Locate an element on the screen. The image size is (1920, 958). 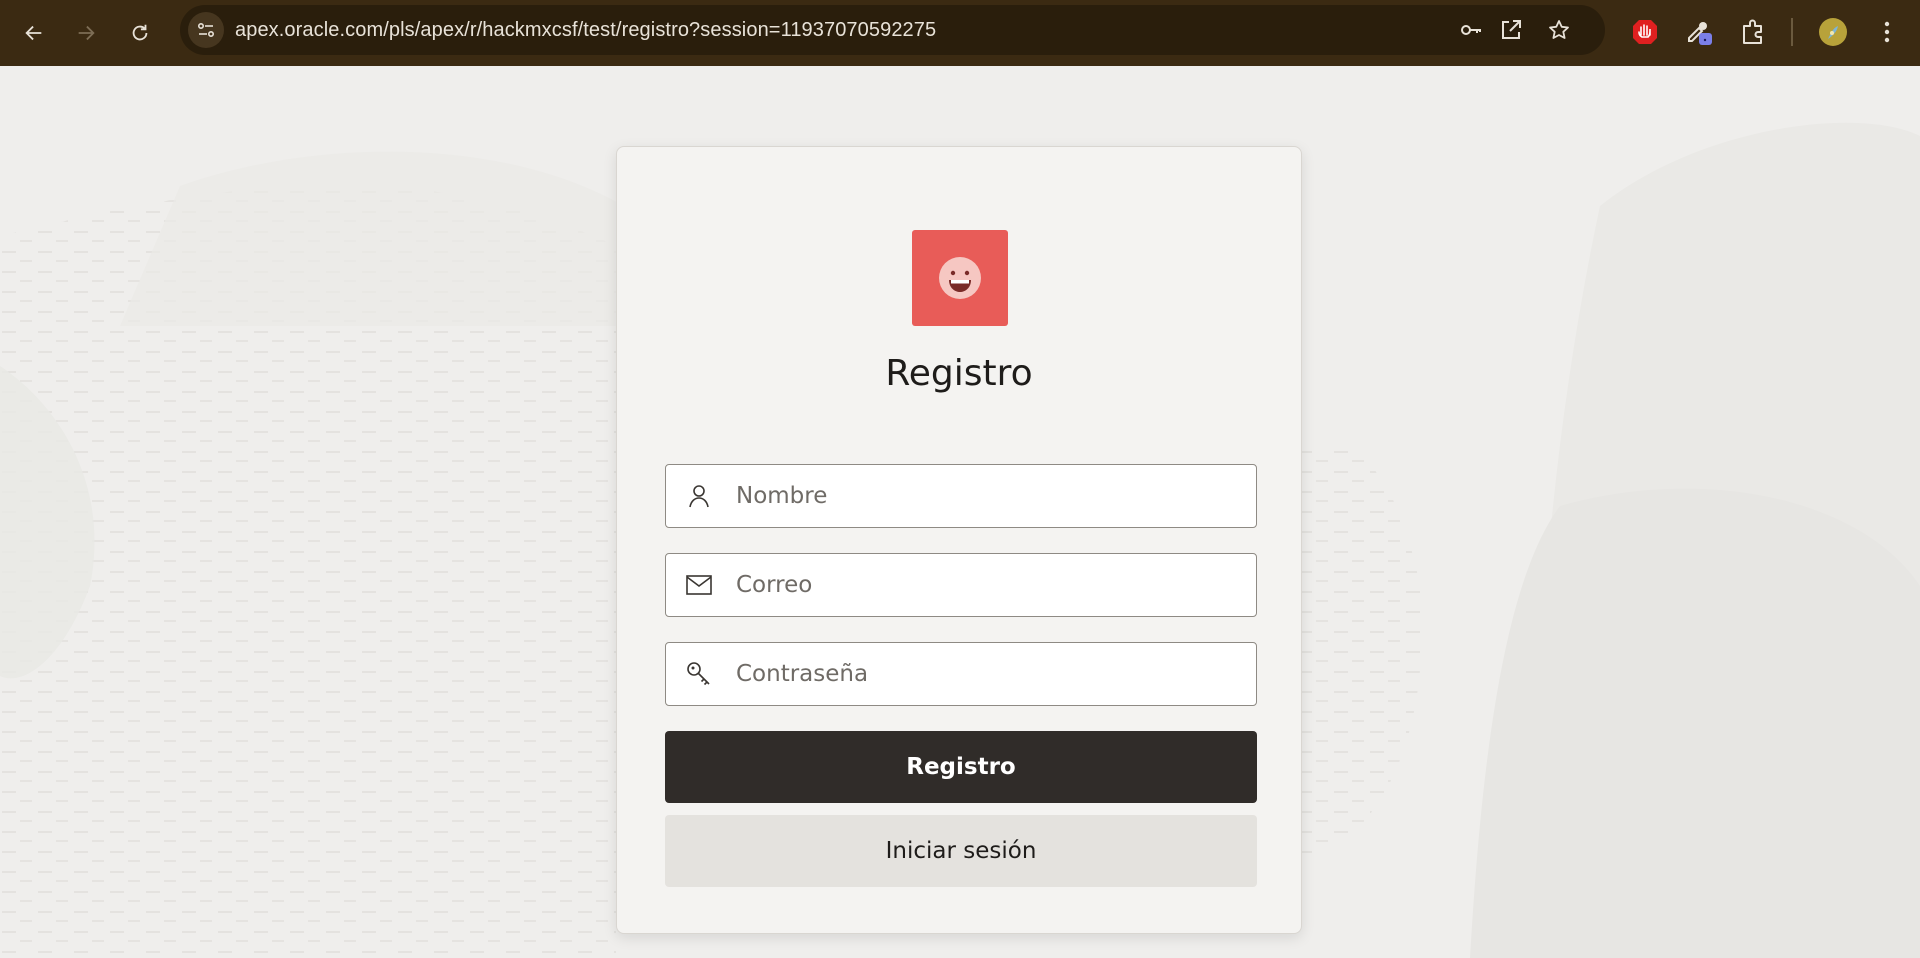
eyedropper-icon is located at coordinates (1700, 33).